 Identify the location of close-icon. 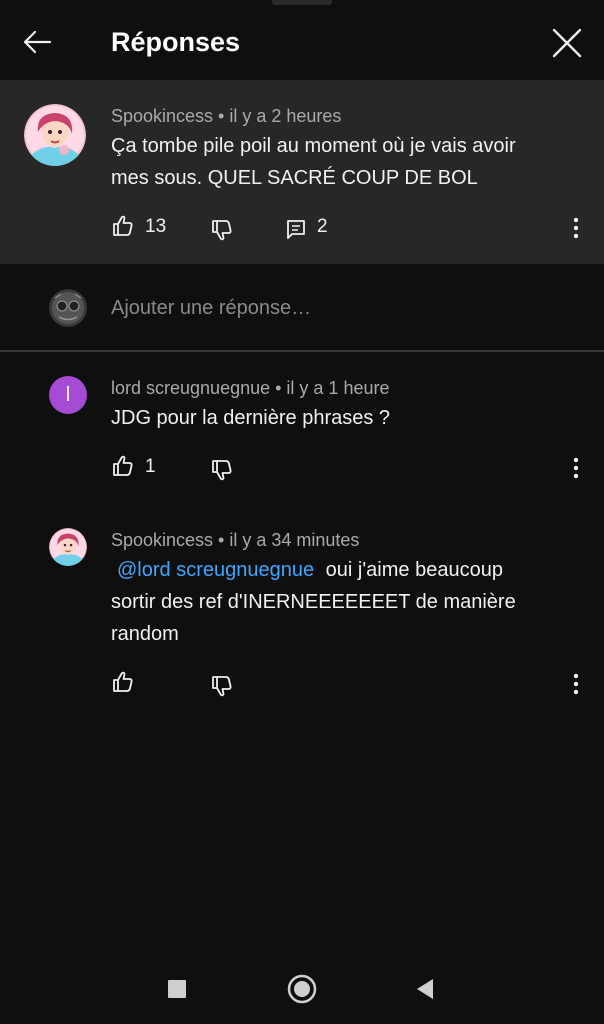
(567, 43).